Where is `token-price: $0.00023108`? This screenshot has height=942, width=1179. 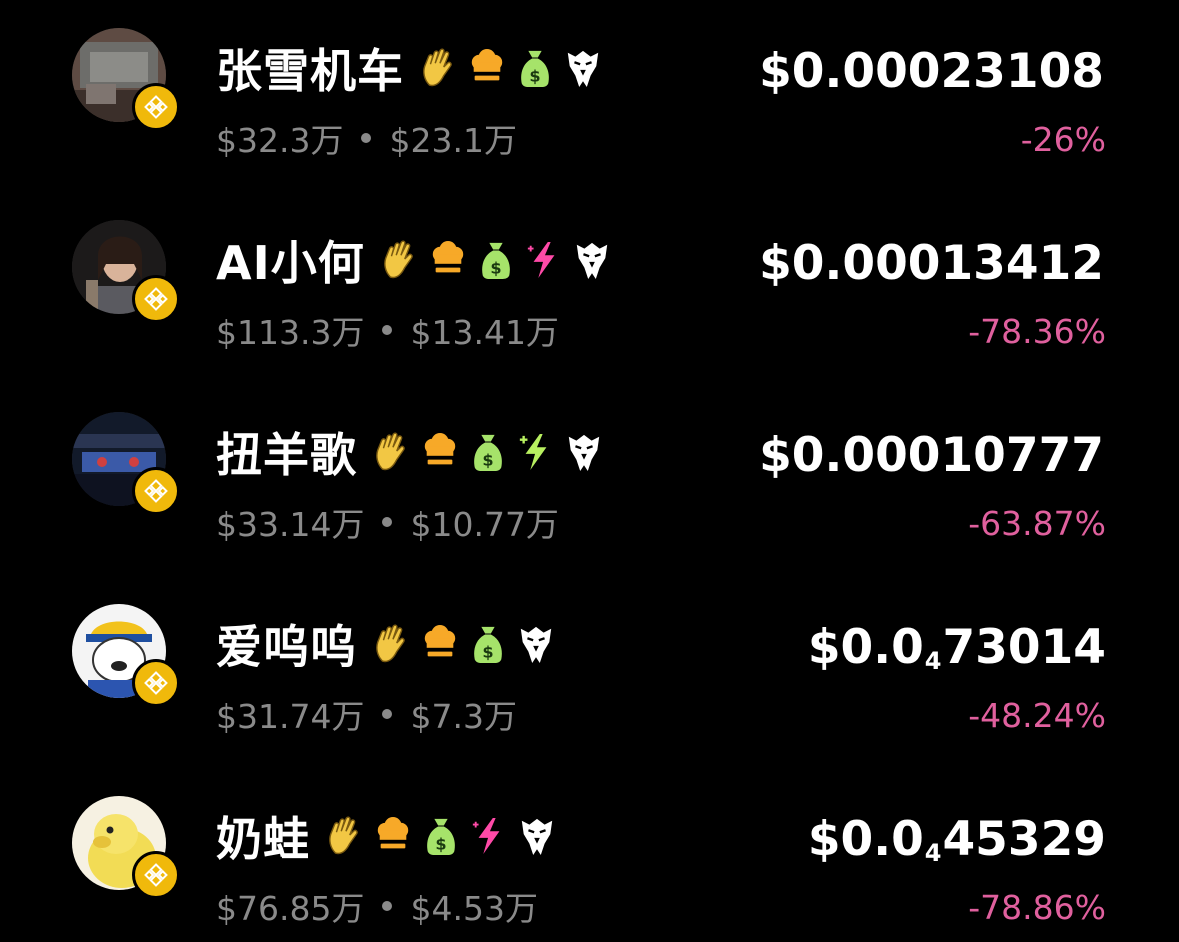 token-price: $0.00023108 is located at coordinates (931, 71).